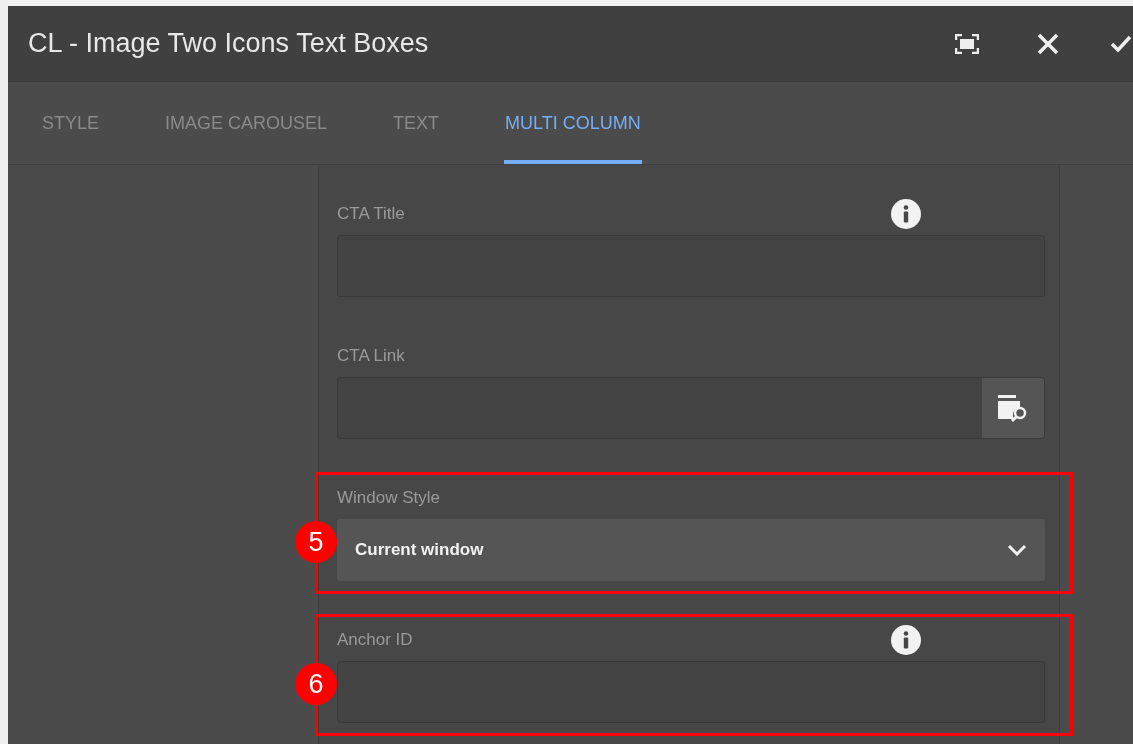  What do you see at coordinates (416, 123) in the screenshot?
I see `tab: TEXT` at bounding box center [416, 123].